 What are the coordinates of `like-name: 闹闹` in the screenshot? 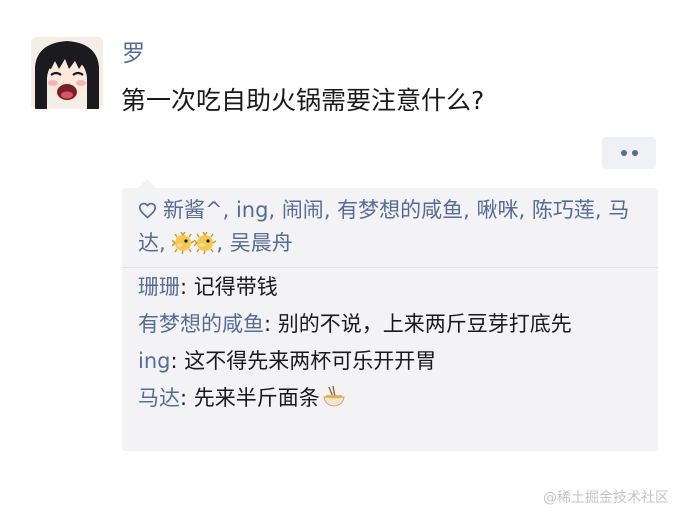 It's located at (303, 210).